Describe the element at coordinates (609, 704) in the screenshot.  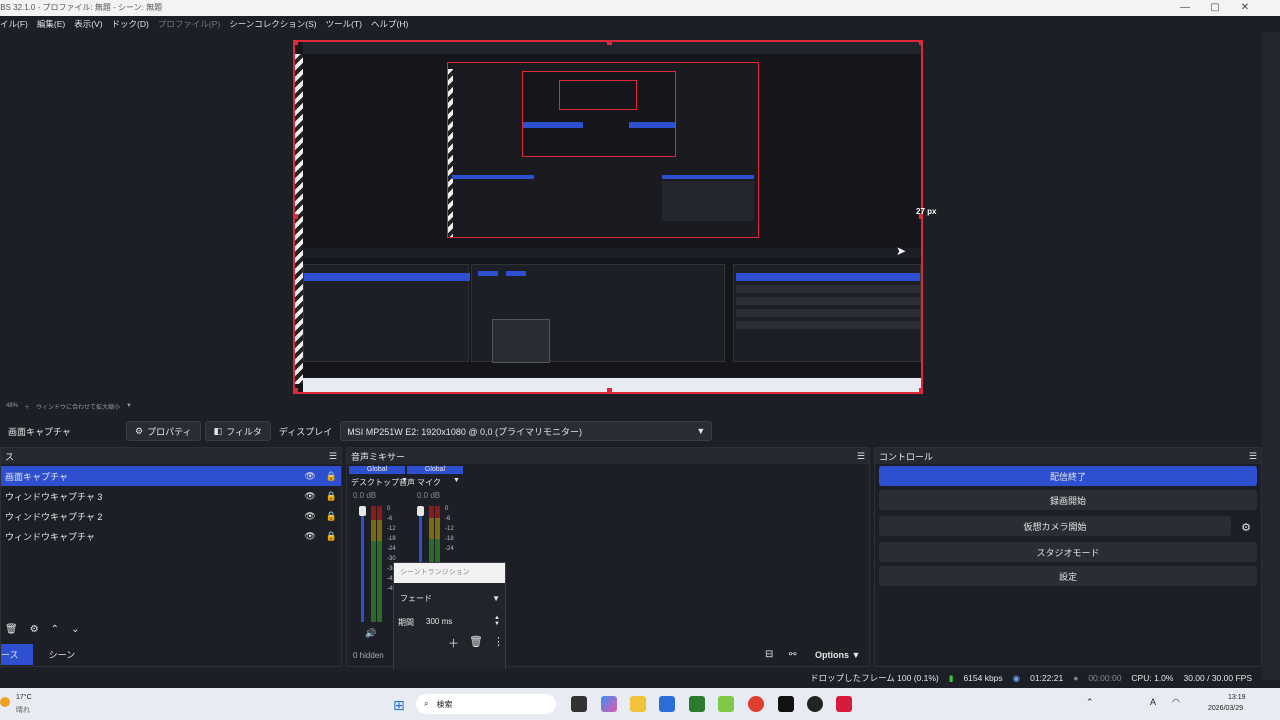
I see `copilot-icon` at that location.